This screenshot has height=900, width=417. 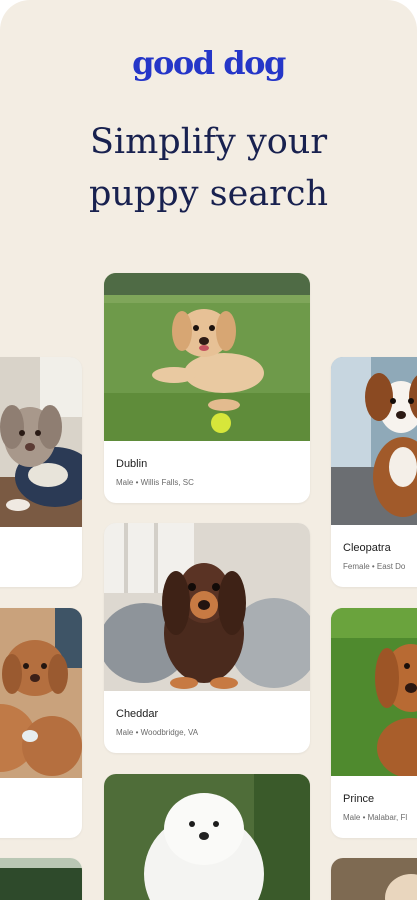 What do you see at coordinates (209, 722) in the screenshot?
I see `card-info: Cheddar Male • Woodbridge, VA` at bounding box center [209, 722].